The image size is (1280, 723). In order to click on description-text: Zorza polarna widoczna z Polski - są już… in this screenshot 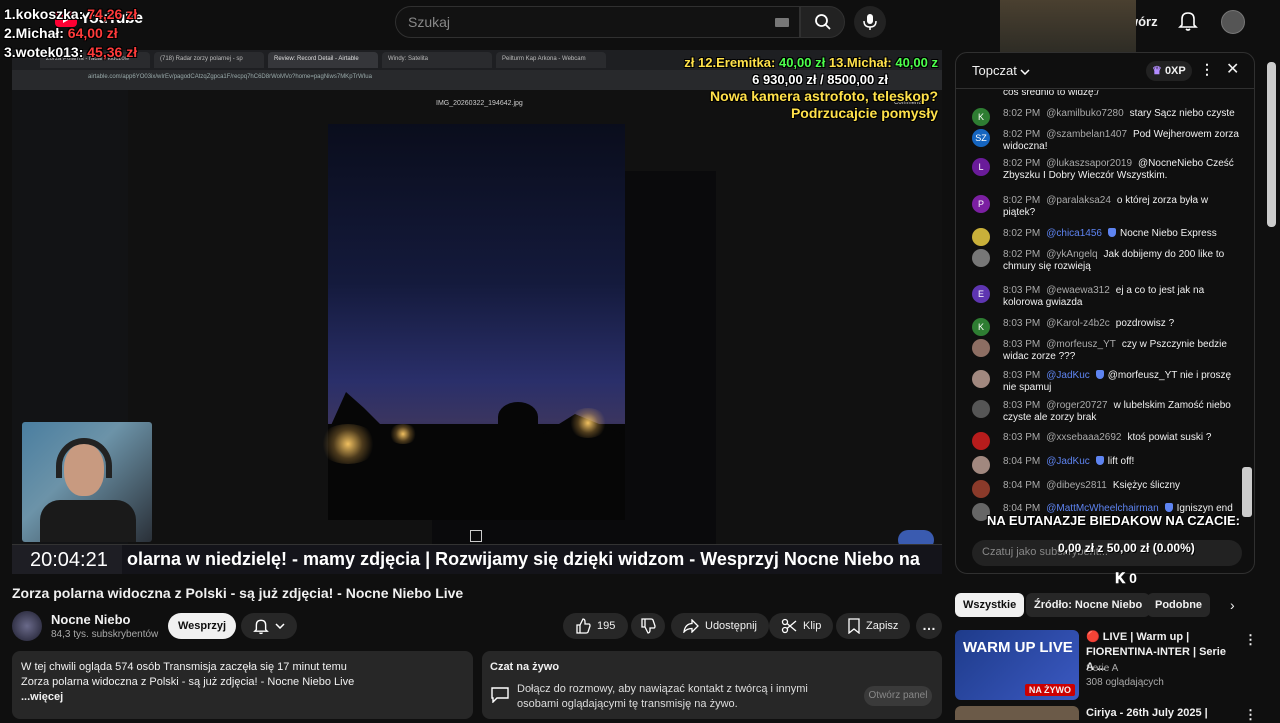, I will do `click(188, 682)`.